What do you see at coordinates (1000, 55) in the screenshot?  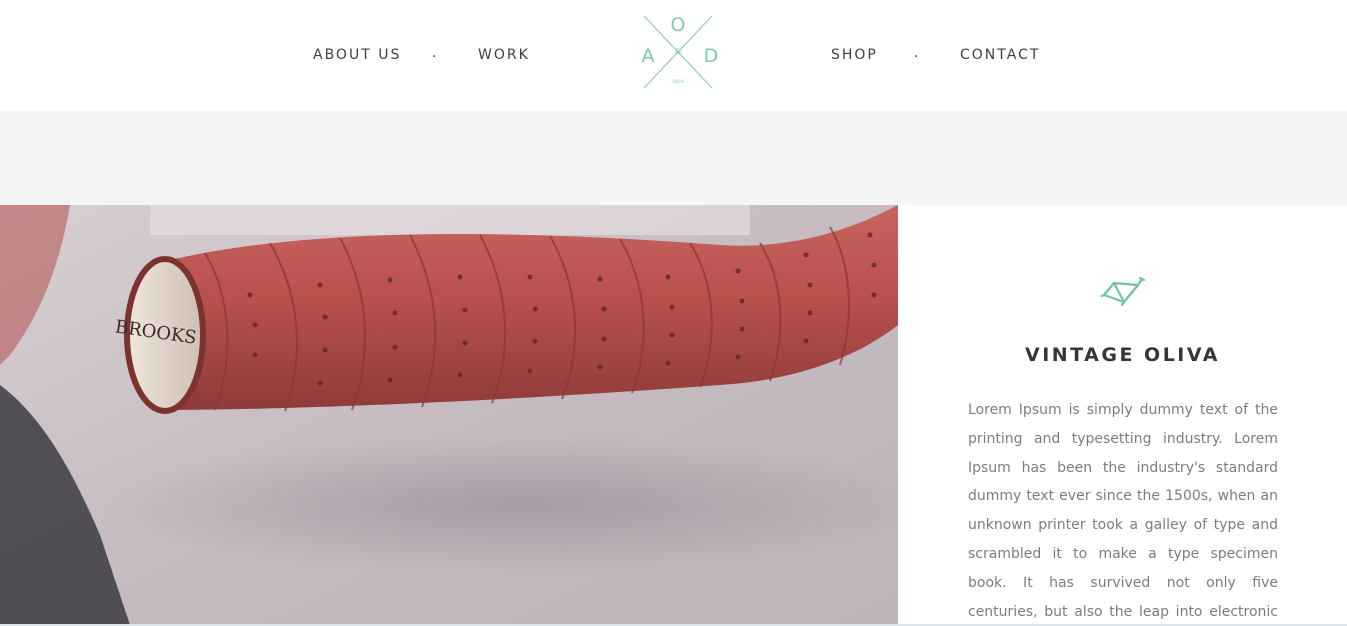 I see `nav-contact: CONTACT` at bounding box center [1000, 55].